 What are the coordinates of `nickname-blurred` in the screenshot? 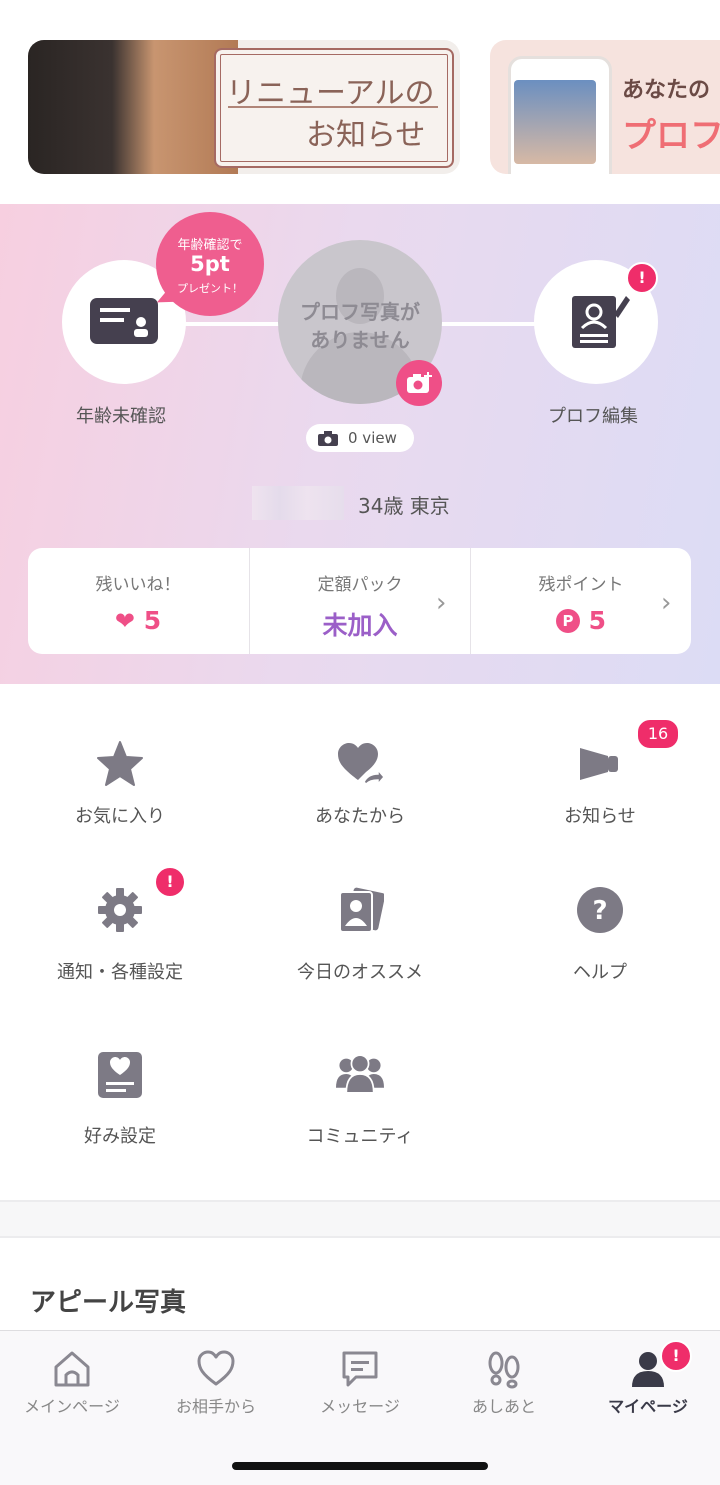 It's located at (298, 503).